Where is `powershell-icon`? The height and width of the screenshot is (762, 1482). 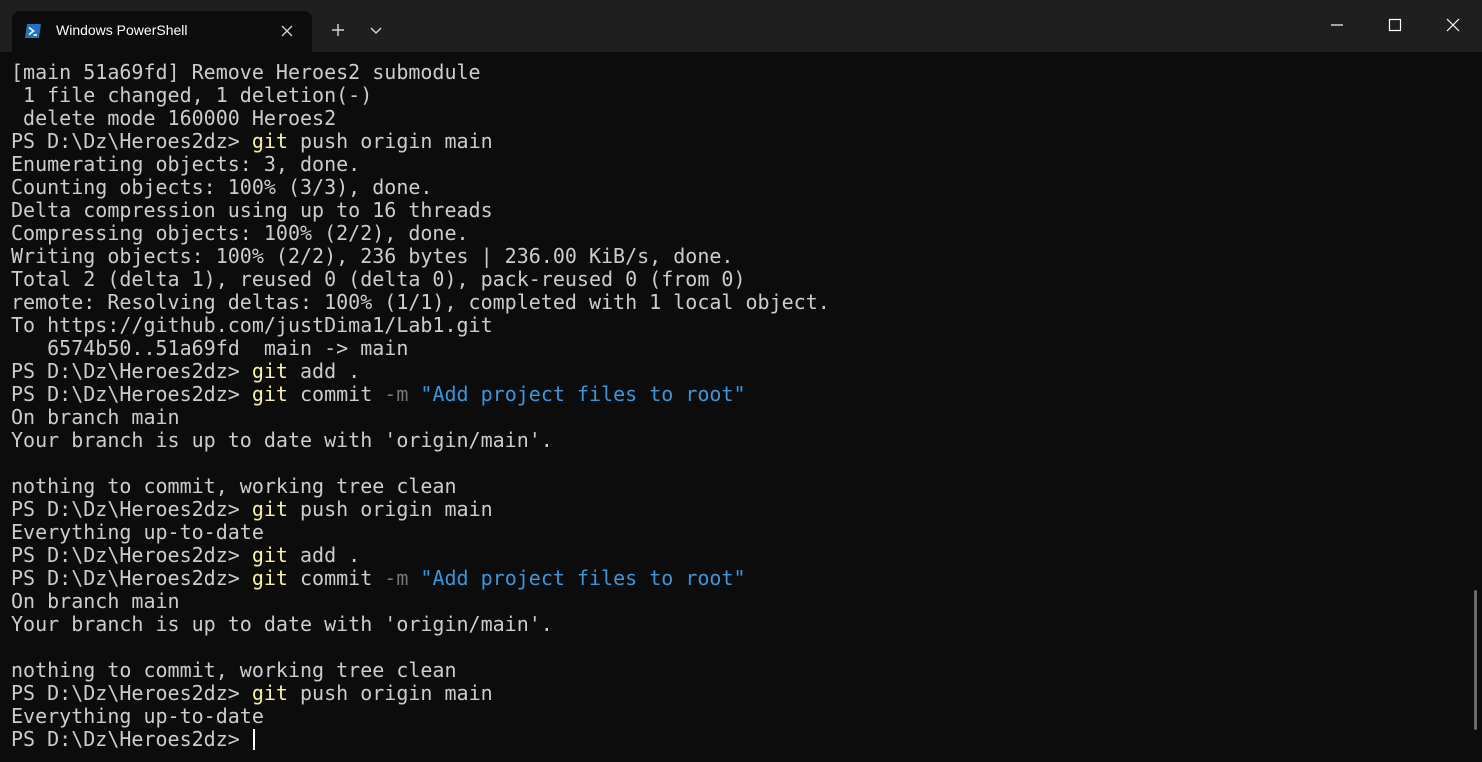 powershell-icon is located at coordinates (33, 31).